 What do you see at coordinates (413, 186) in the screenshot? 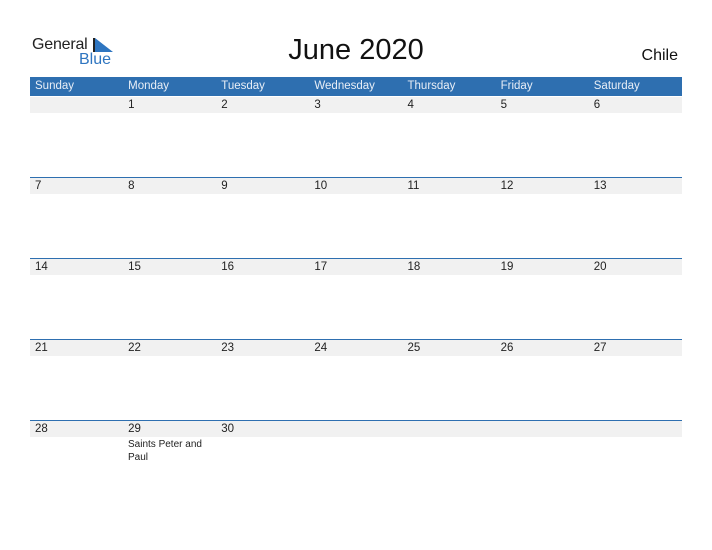
I see `day-cell: 11` at bounding box center [413, 186].